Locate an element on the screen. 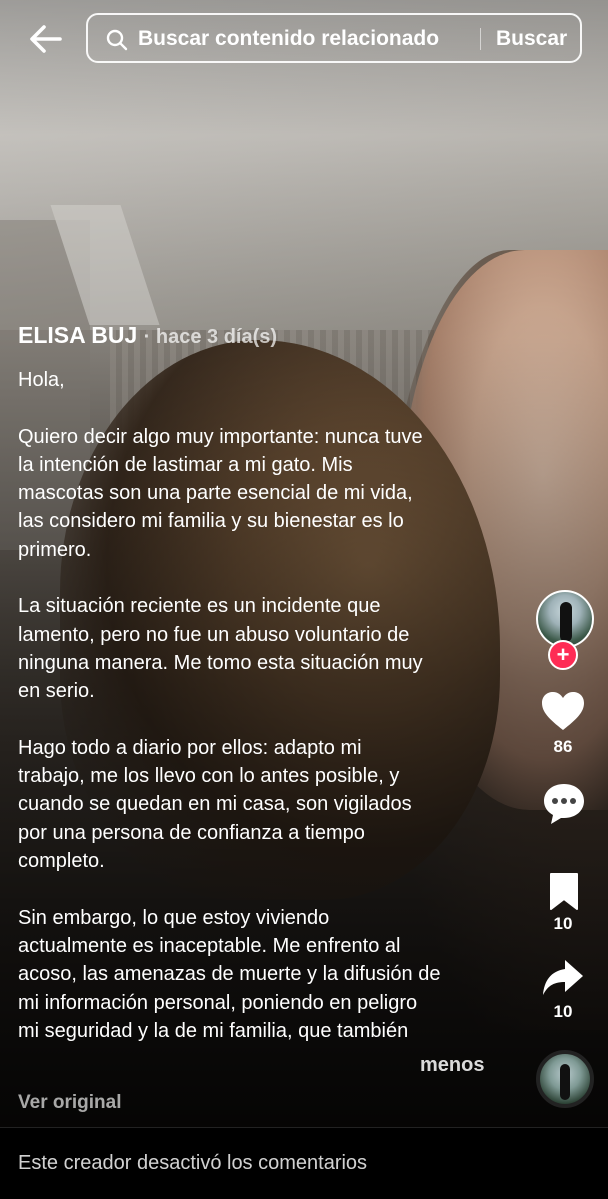 The height and width of the screenshot is (1199, 608). bookmark-icon is located at coordinates (564, 891).